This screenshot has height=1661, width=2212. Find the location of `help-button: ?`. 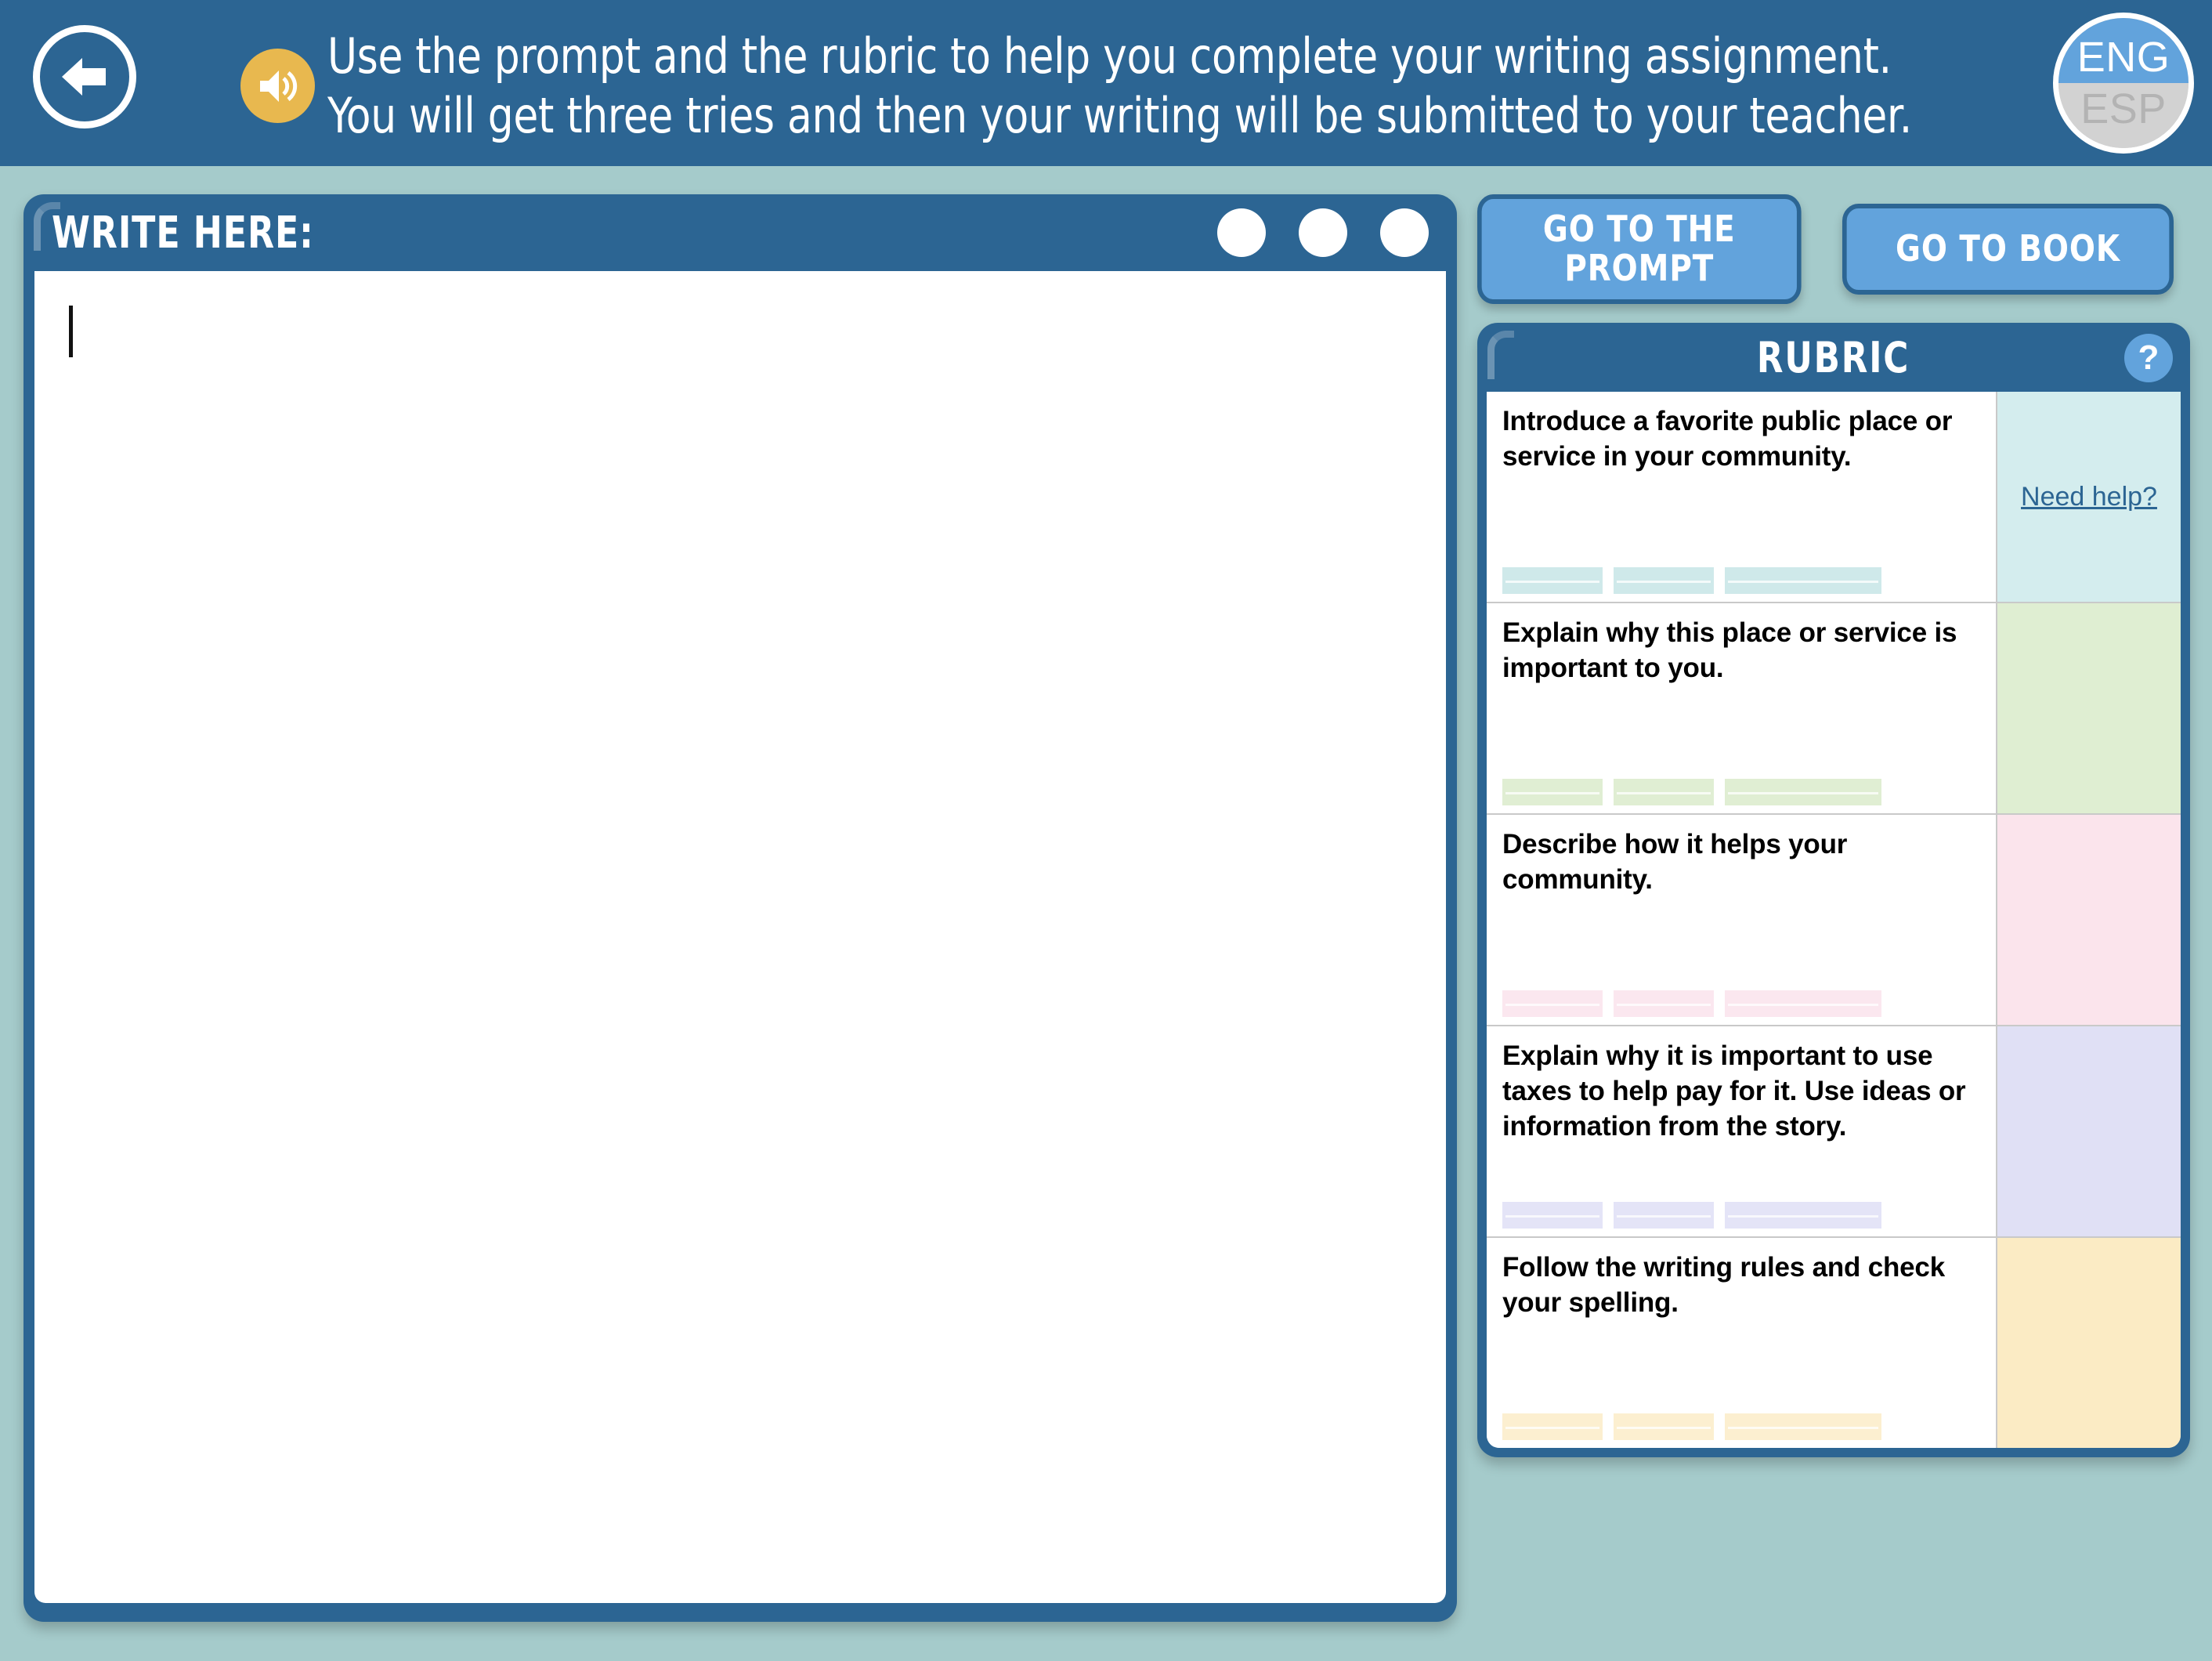

help-button: ? is located at coordinates (2148, 358).